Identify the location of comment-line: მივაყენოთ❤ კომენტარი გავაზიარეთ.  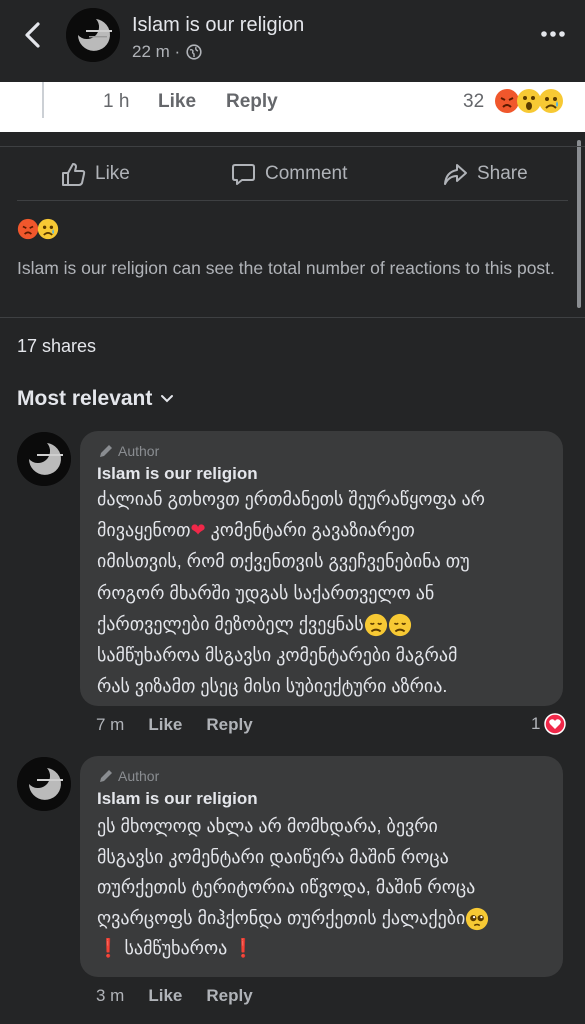
(328, 530).